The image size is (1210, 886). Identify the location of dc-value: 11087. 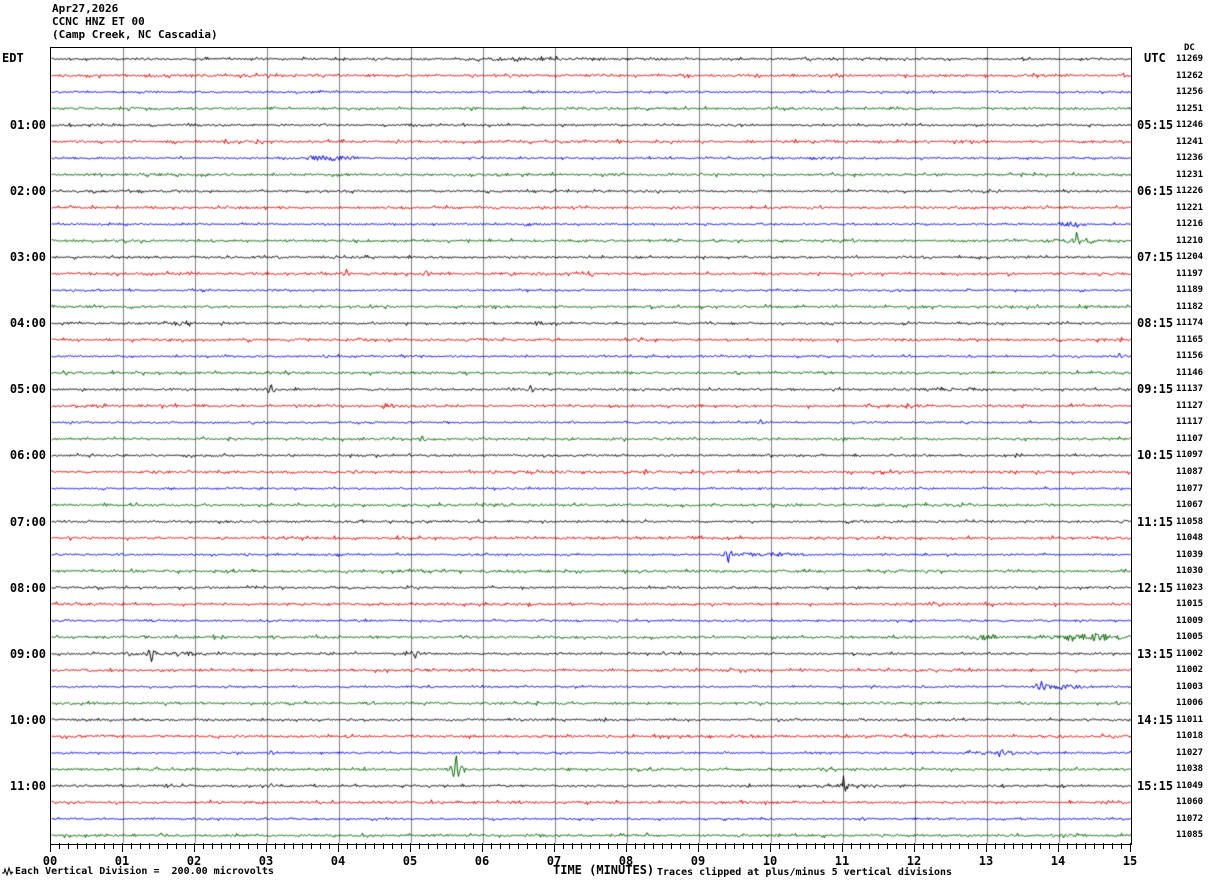
(1190, 472).